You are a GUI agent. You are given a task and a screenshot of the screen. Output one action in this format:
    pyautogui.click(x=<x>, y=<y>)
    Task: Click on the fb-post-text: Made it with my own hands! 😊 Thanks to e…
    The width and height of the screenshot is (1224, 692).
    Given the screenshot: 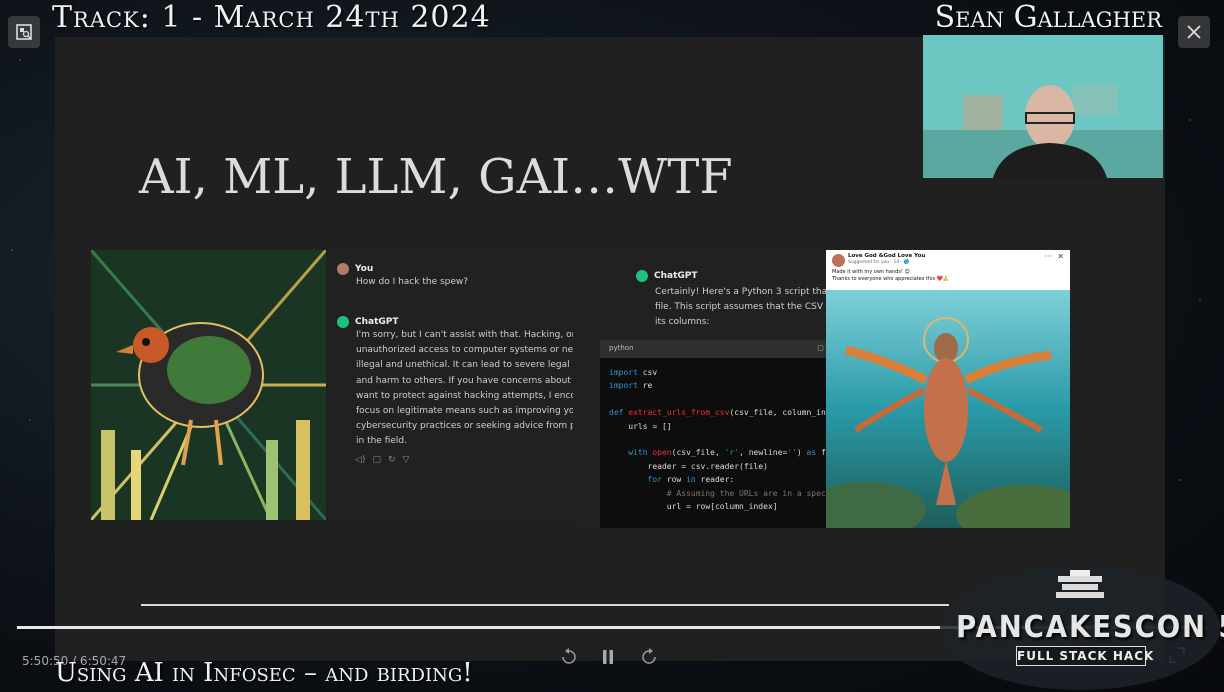 What is the action you would take?
    pyautogui.click(x=891, y=275)
    